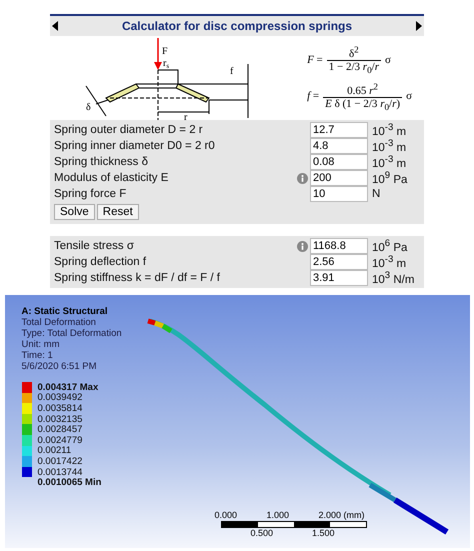  I want to click on field-label: Spring thickness δ, so click(101, 162).